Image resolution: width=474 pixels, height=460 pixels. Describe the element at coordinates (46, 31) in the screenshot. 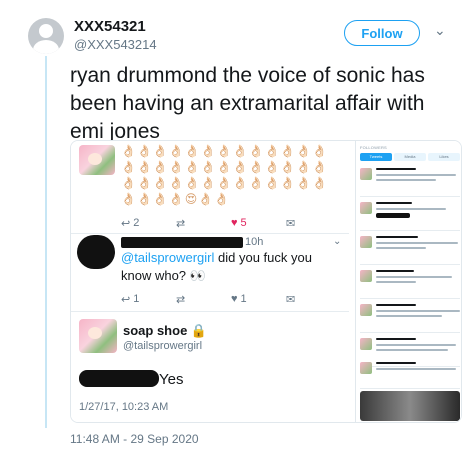

I see `avatar-head-shape` at that location.